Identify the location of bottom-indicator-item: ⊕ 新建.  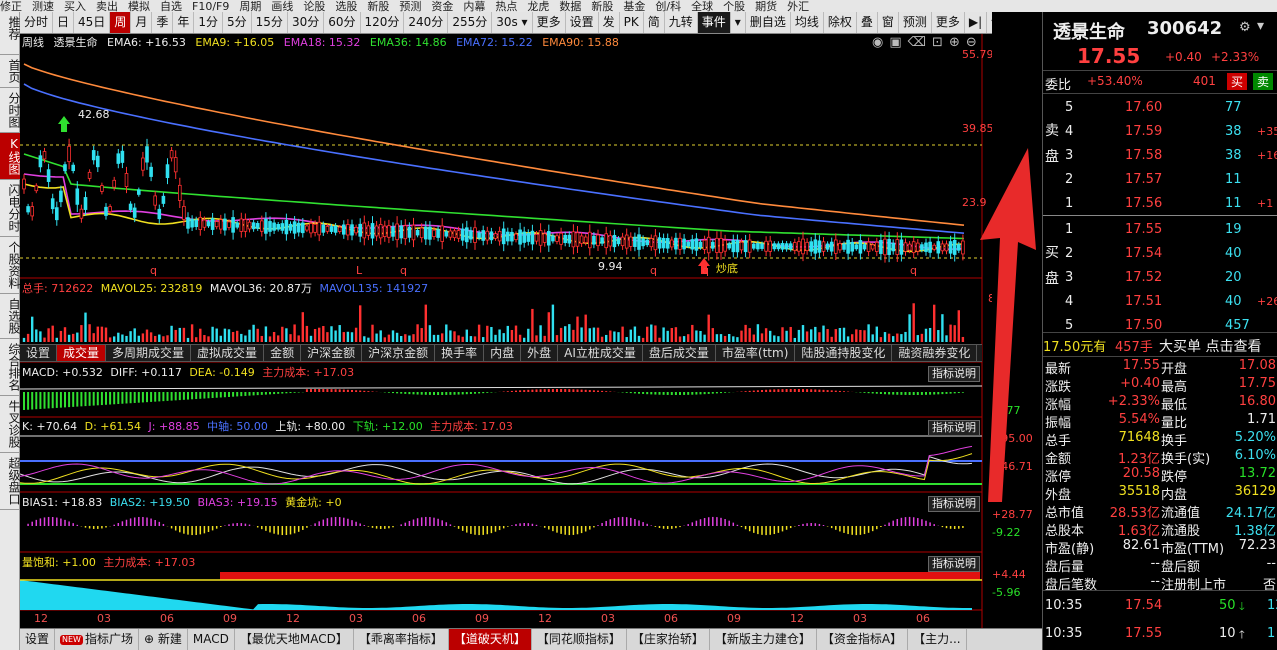
(163, 639).